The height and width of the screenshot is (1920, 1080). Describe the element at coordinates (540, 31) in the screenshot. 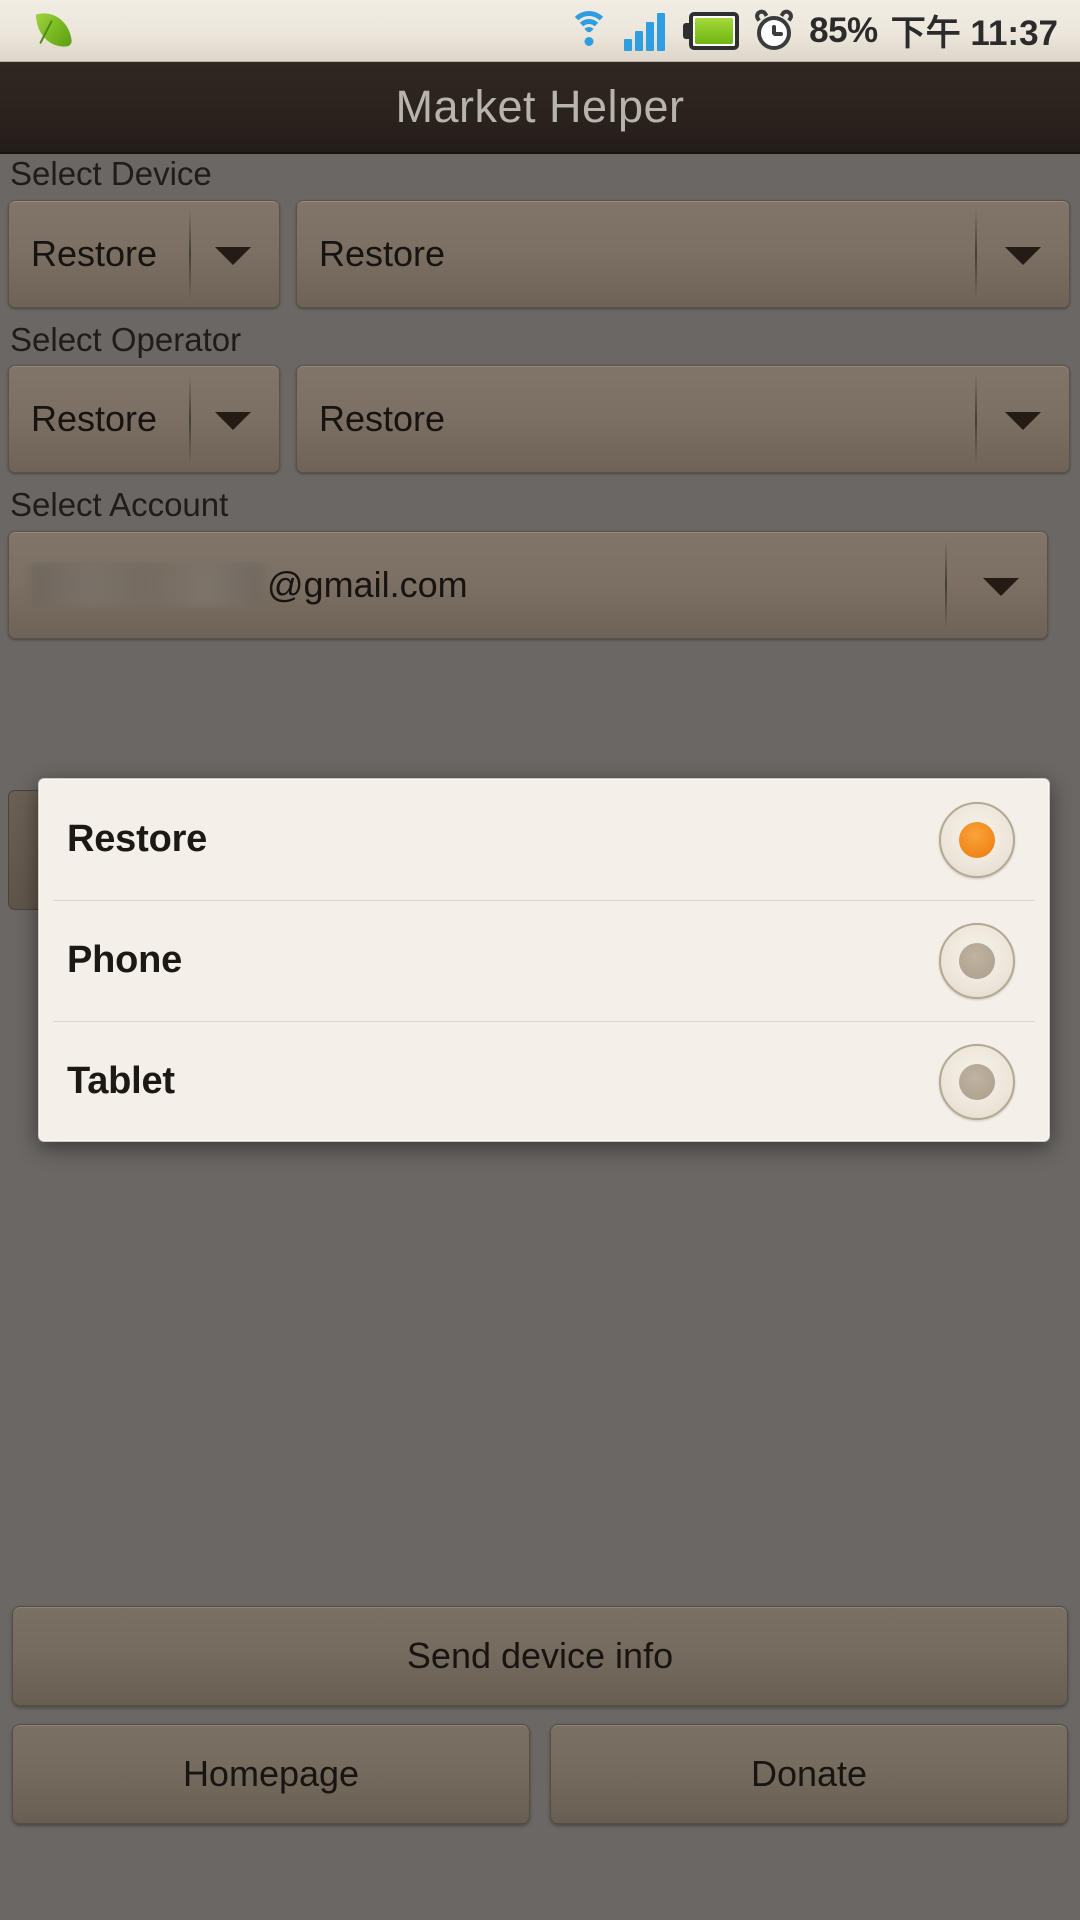

I see `status-bar: 85% 下午 11:37` at that location.